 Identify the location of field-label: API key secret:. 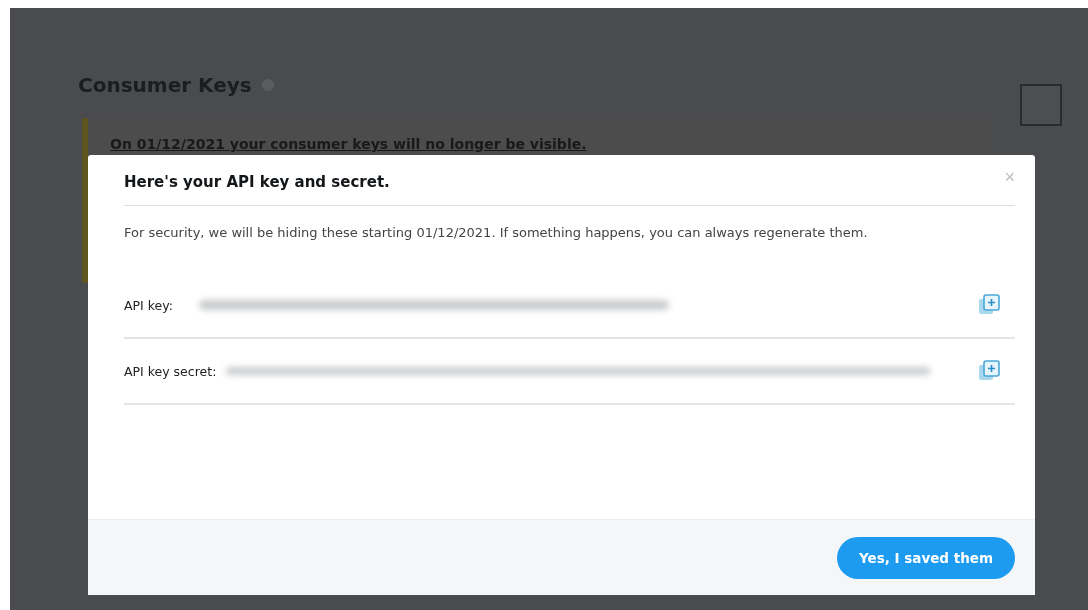
(170, 371).